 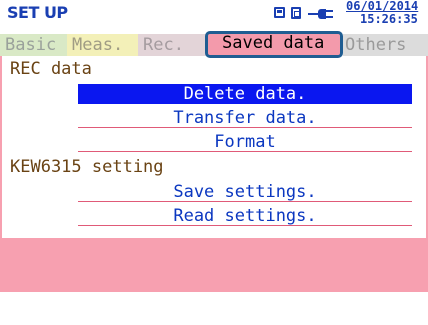 I want to click on menu-item-save-settings: Save settings., so click(x=245, y=192).